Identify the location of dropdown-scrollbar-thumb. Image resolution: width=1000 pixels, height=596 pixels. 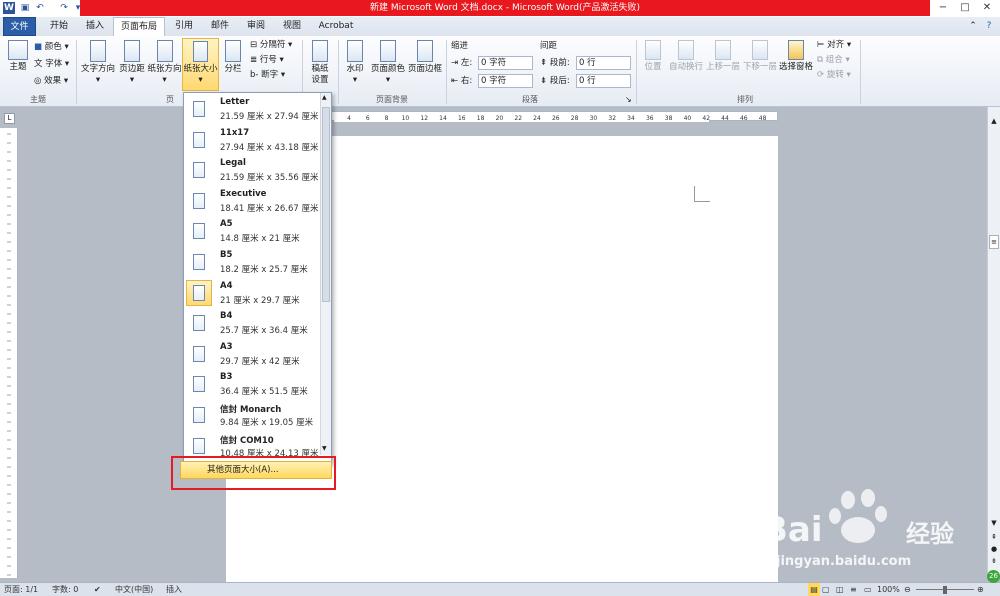
(326, 204).